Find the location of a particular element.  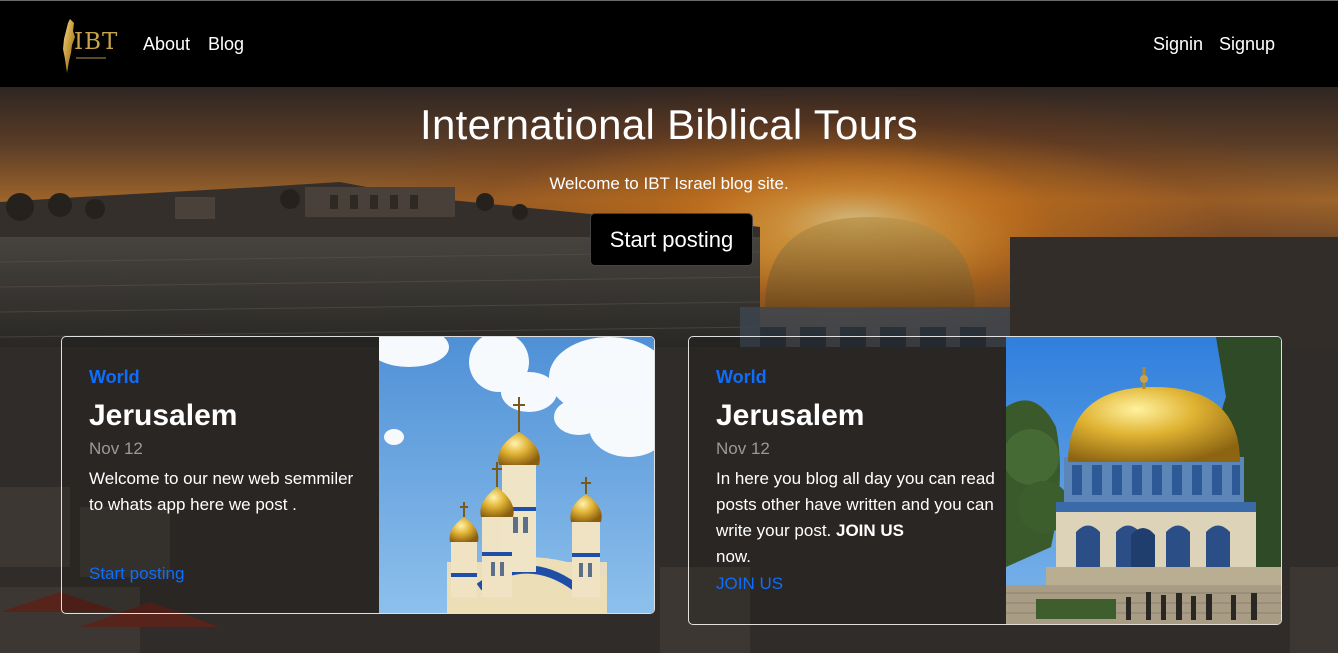

nav-link-signin: Signin is located at coordinates (1178, 44).